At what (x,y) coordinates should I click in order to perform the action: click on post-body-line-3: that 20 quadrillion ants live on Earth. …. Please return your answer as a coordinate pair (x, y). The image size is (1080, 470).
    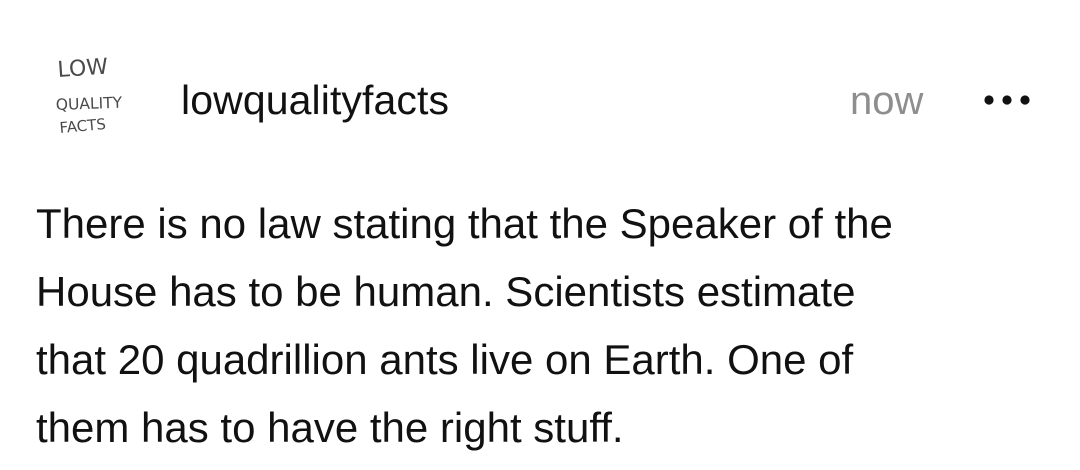
    Looking at the image, I should click on (445, 359).